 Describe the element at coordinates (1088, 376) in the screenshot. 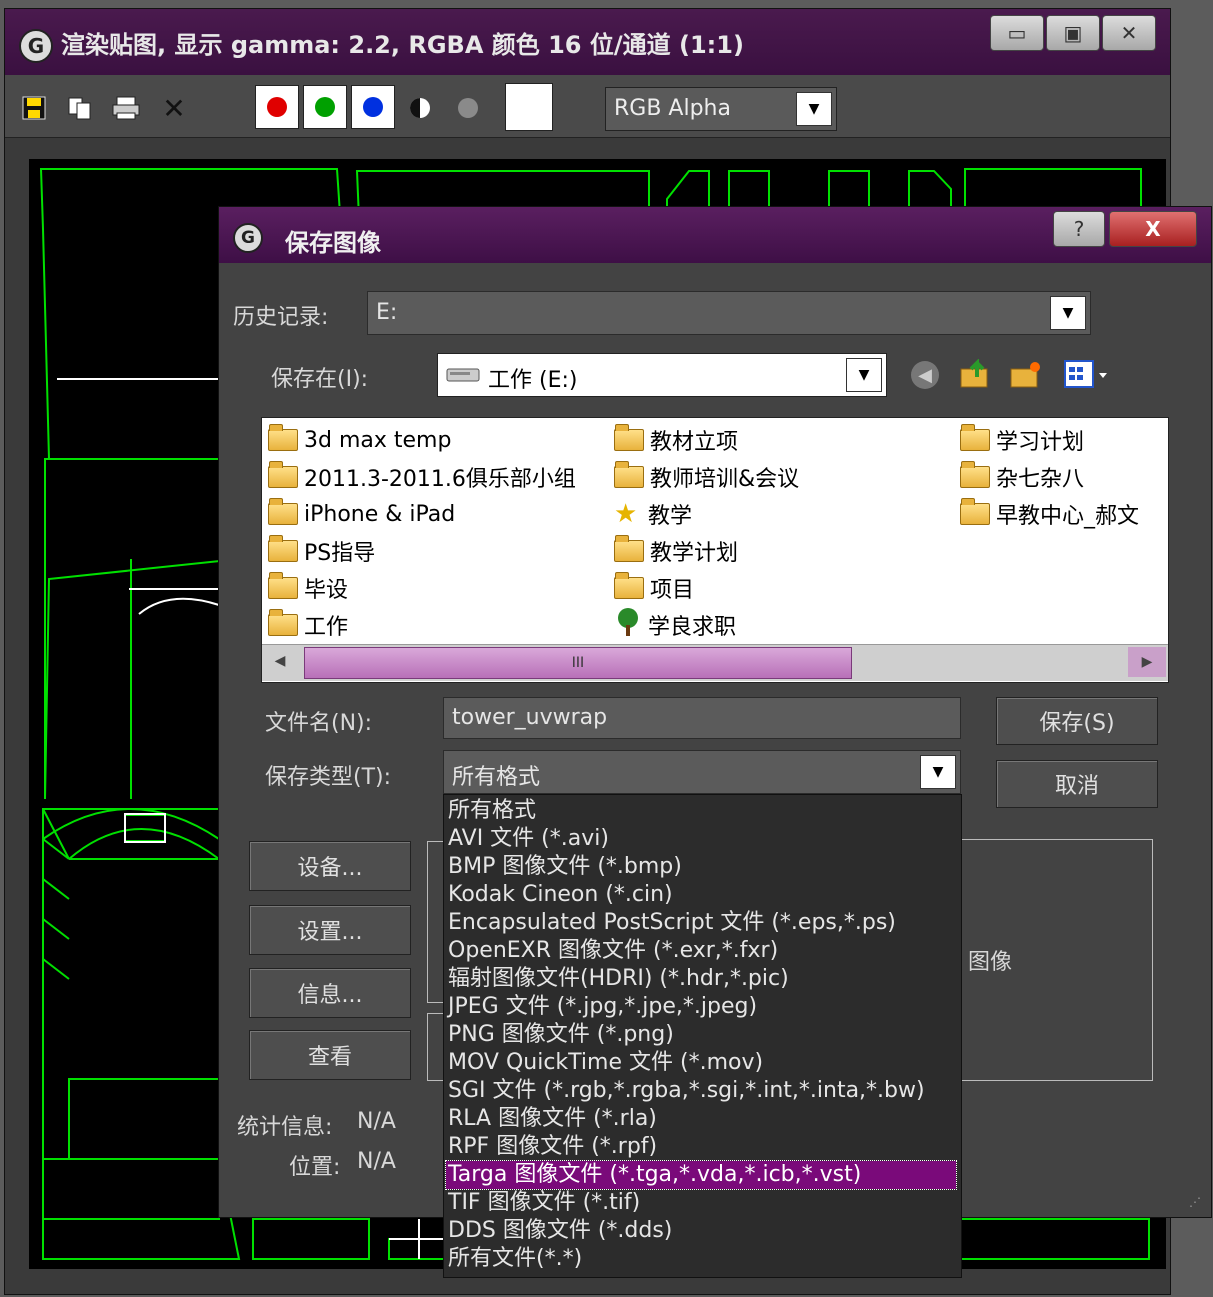

I see `view-menu-icon` at that location.